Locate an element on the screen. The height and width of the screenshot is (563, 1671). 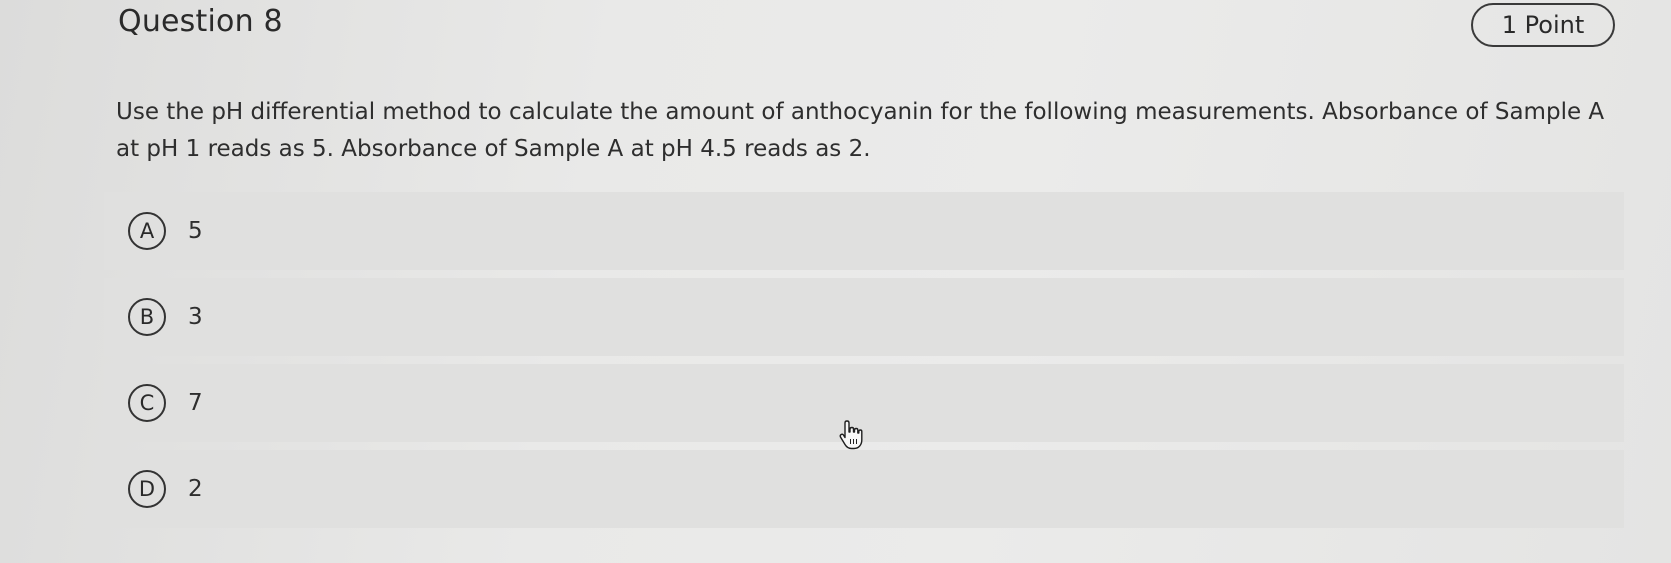
option-a: A 5 is located at coordinates (864, 231).